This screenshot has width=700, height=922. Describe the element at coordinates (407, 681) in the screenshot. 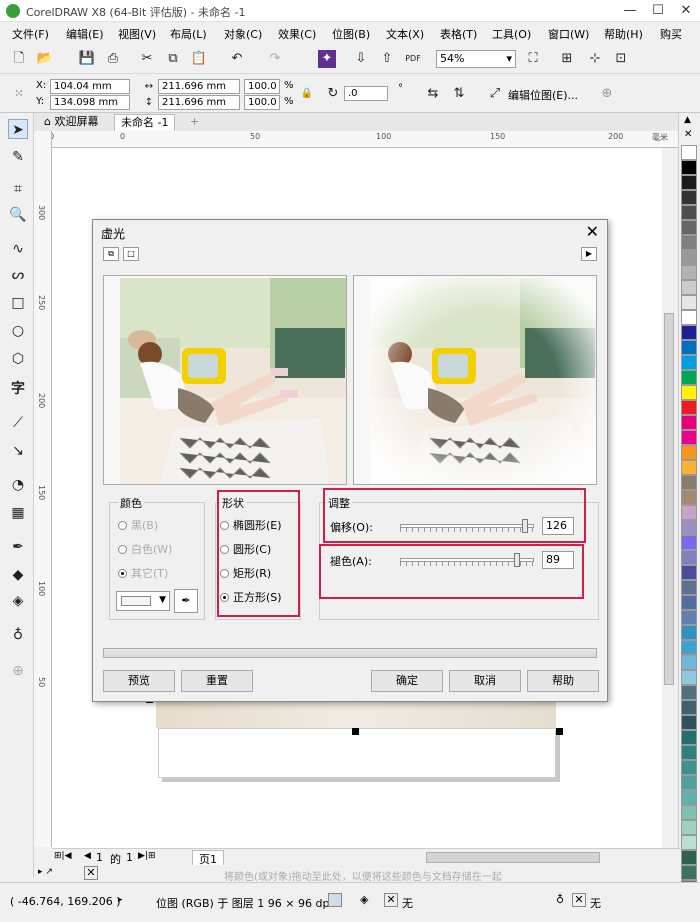

I see `ok-button: 确定` at that location.